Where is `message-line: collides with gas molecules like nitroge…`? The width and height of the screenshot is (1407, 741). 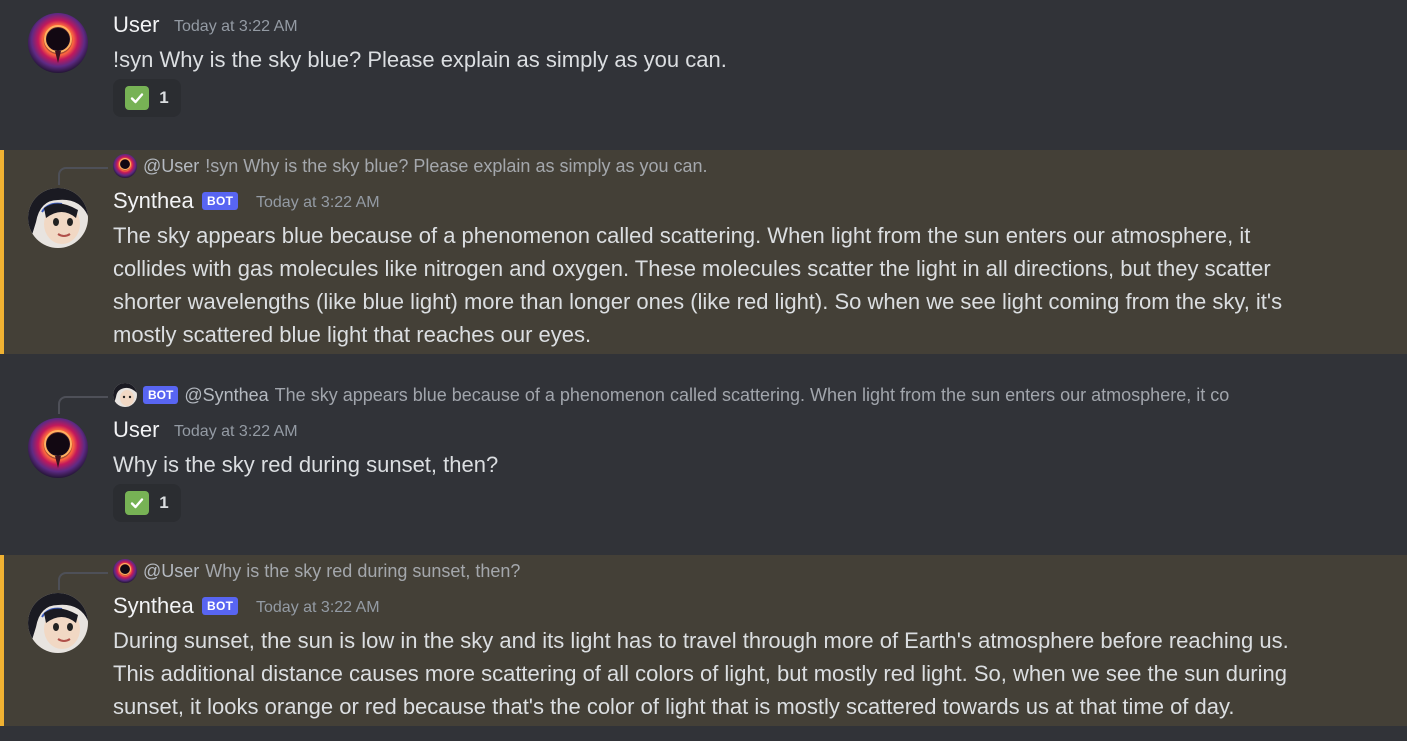 message-line: collides with gas molecules like nitroge… is located at coordinates (692, 268).